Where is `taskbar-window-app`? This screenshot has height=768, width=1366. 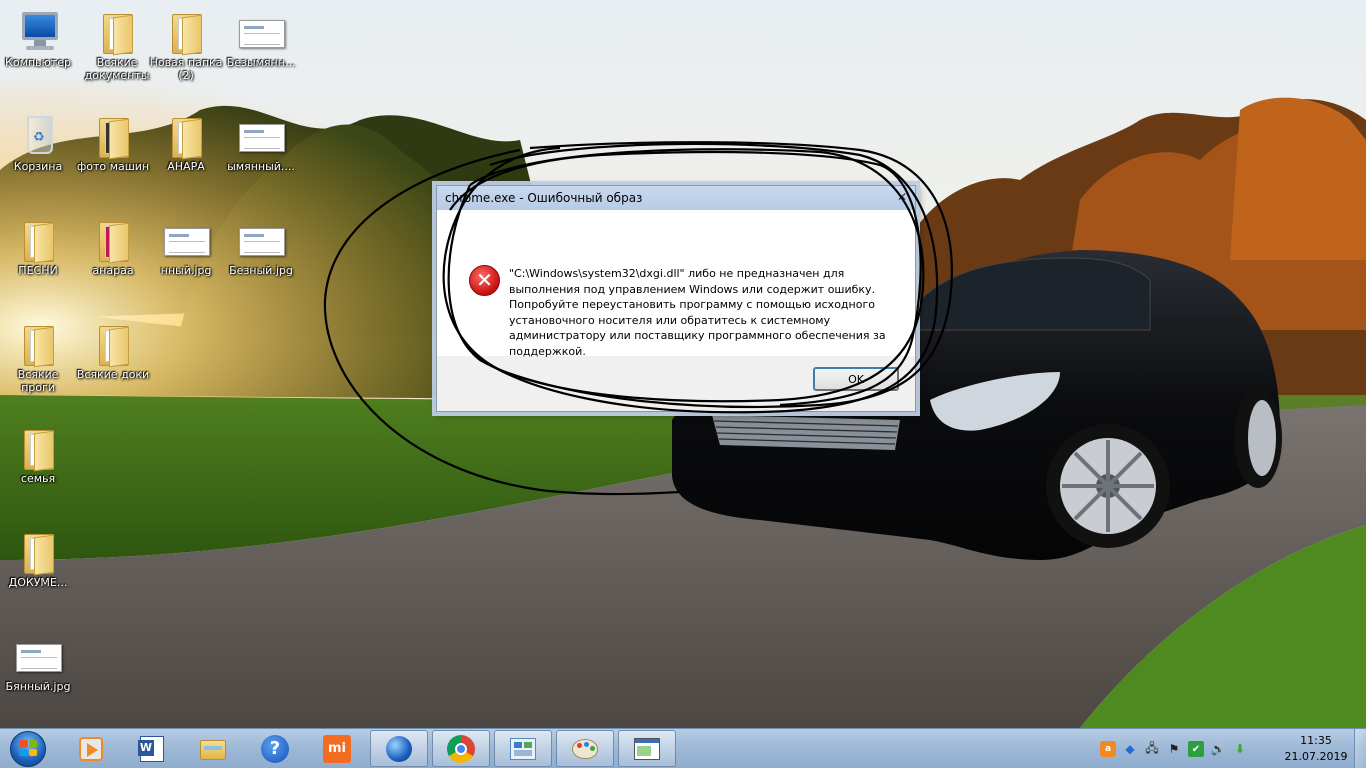
taskbar-window-app is located at coordinates (647, 748).